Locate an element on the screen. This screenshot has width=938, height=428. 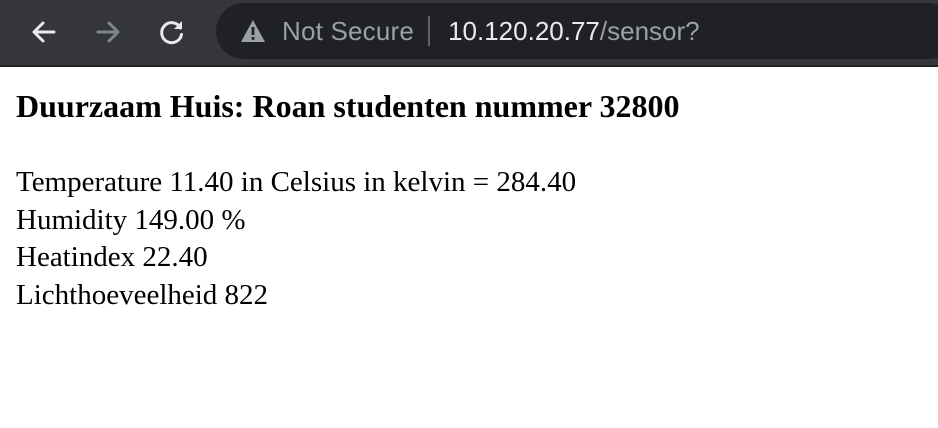
humidity-reading: Humidity 149.00 % is located at coordinates (131, 219).